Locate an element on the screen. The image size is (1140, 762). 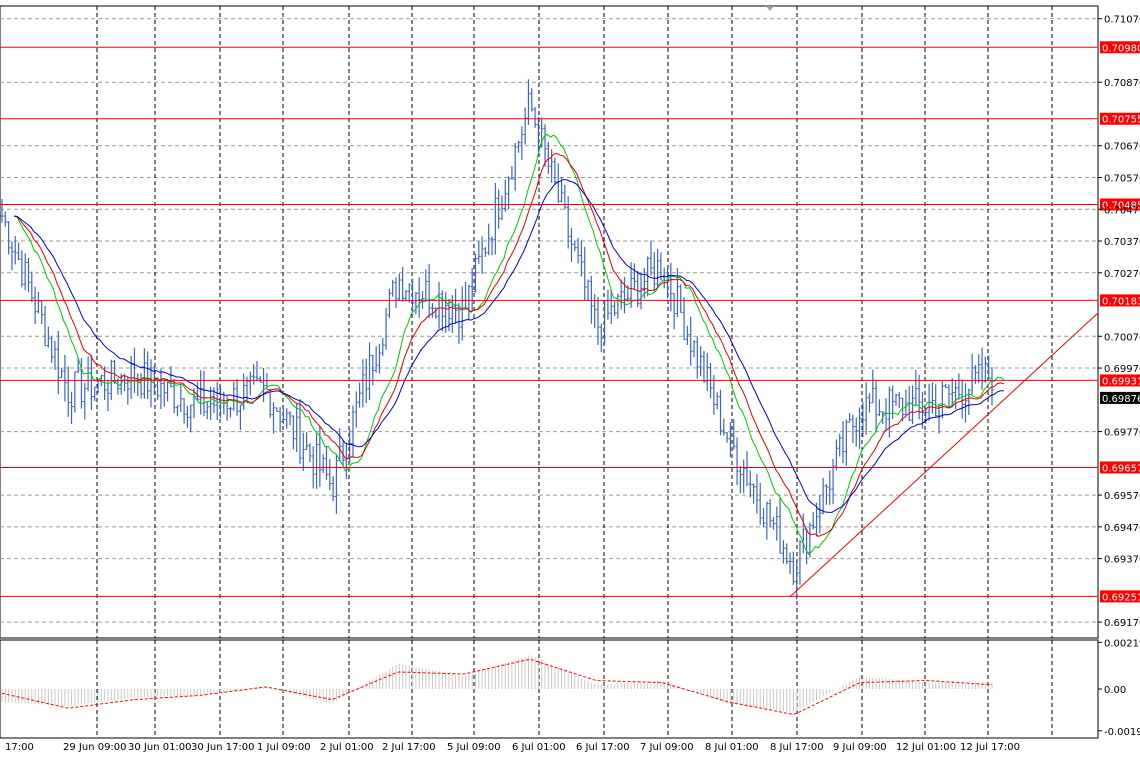
x-tick-label: 8 Jul 01:00 is located at coordinates (732, 747).